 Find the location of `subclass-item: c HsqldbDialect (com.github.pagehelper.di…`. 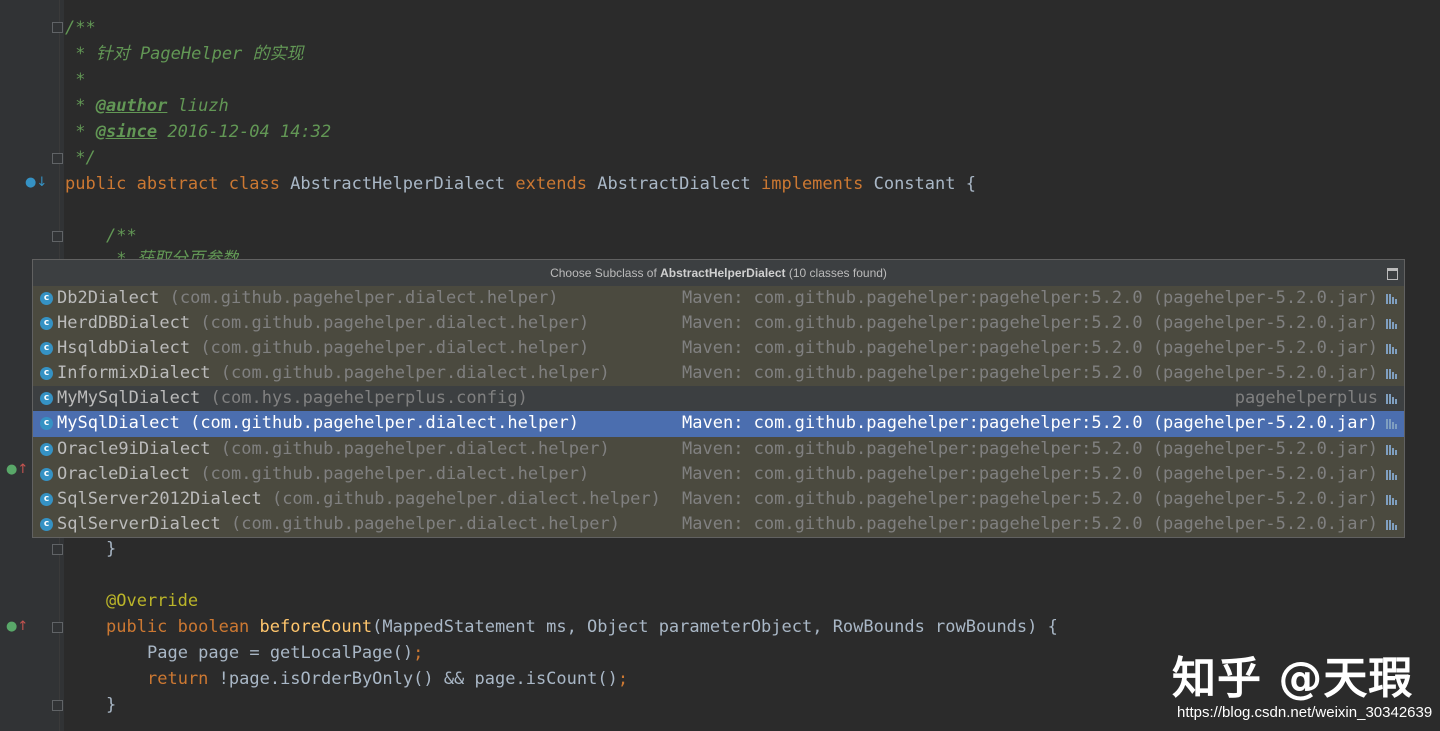

subclass-item: c HsqldbDialect (com.github.pagehelper.di… is located at coordinates (718, 348).